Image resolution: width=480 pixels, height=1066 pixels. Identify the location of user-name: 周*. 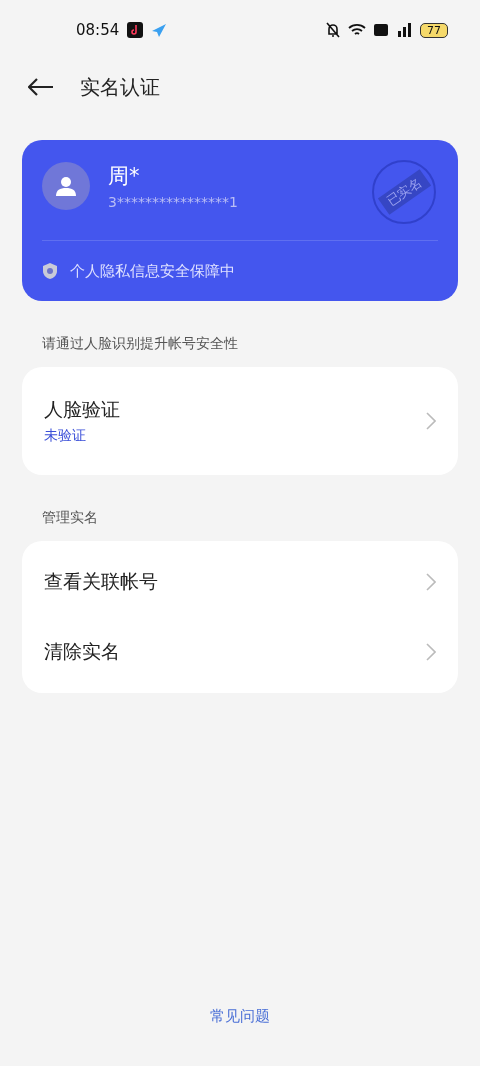
(124, 176).